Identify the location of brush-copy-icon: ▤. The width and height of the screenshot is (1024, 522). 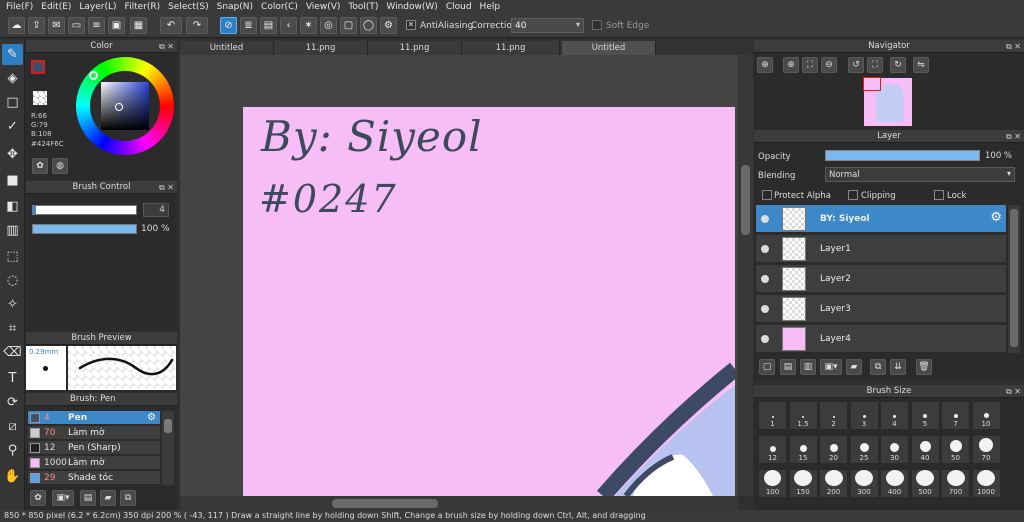
(88, 498).